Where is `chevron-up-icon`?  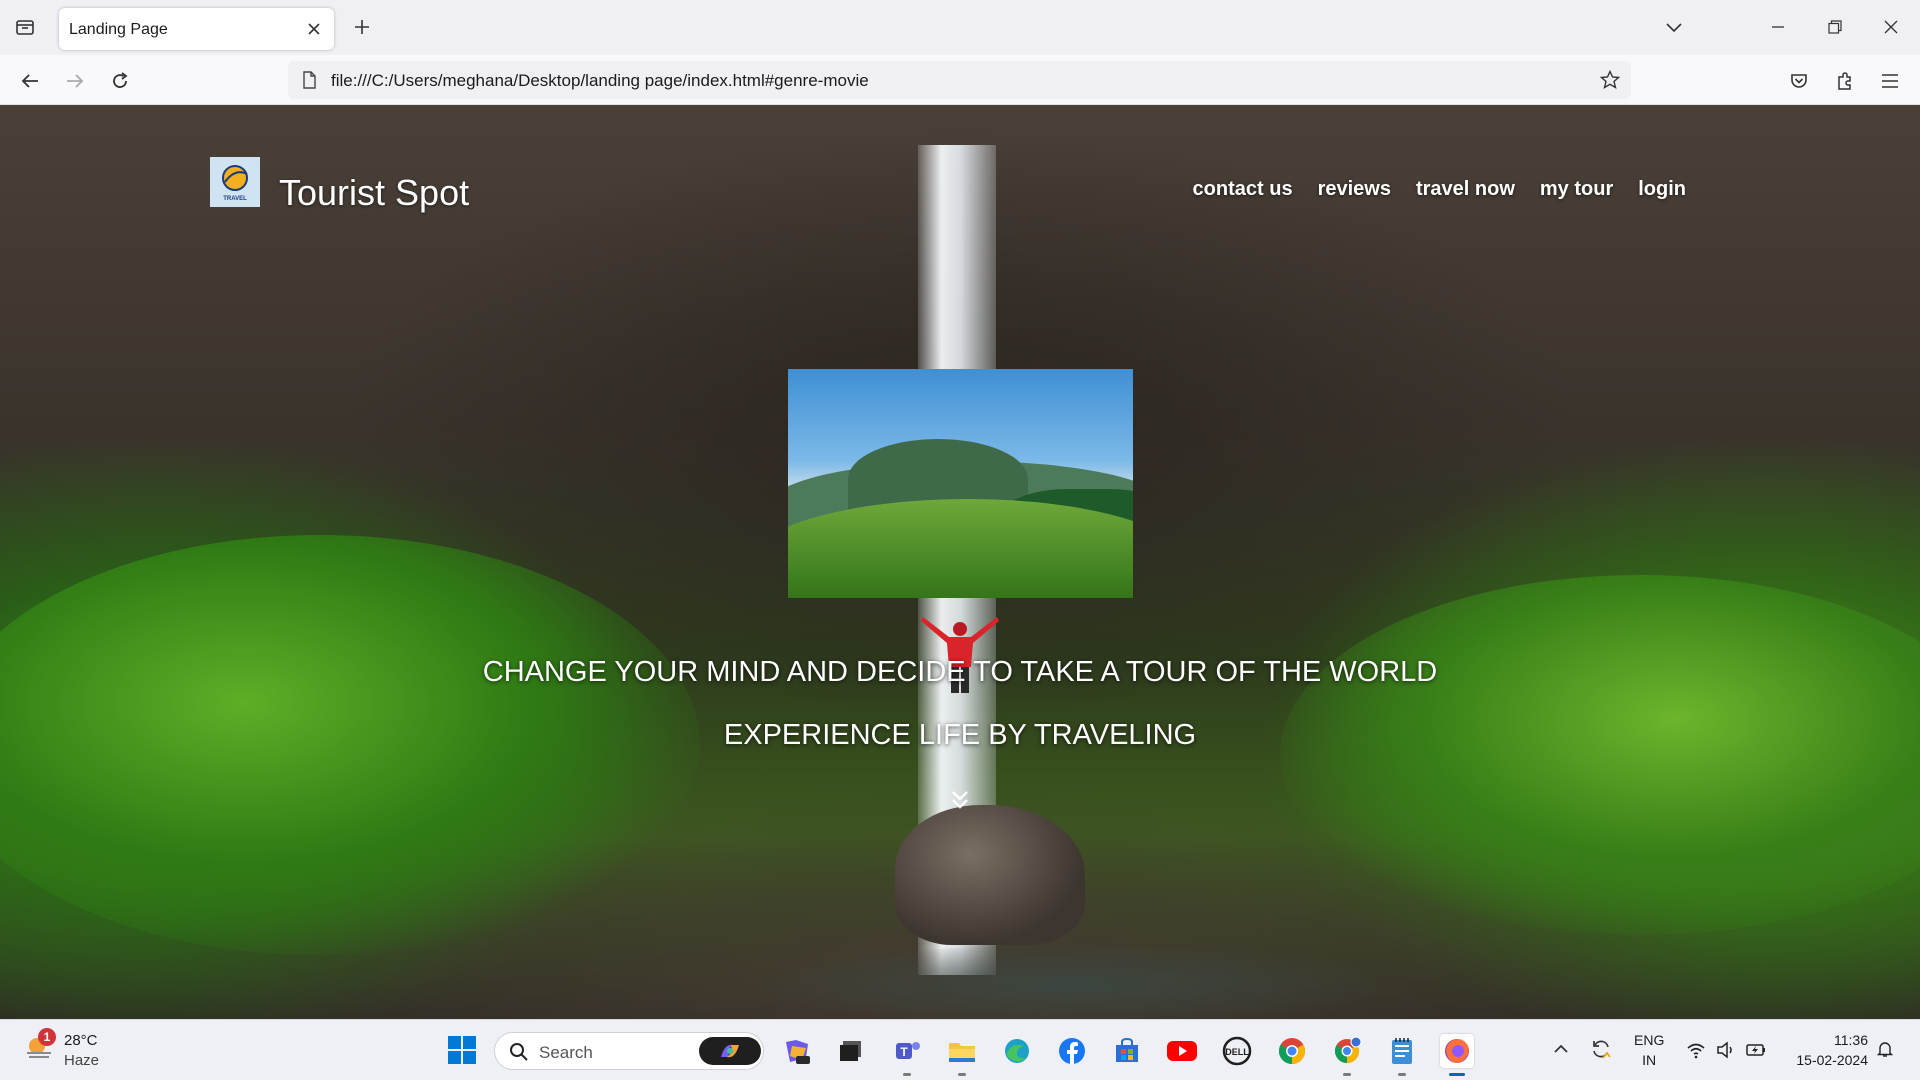 chevron-up-icon is located at coordinates (1561, 1049).